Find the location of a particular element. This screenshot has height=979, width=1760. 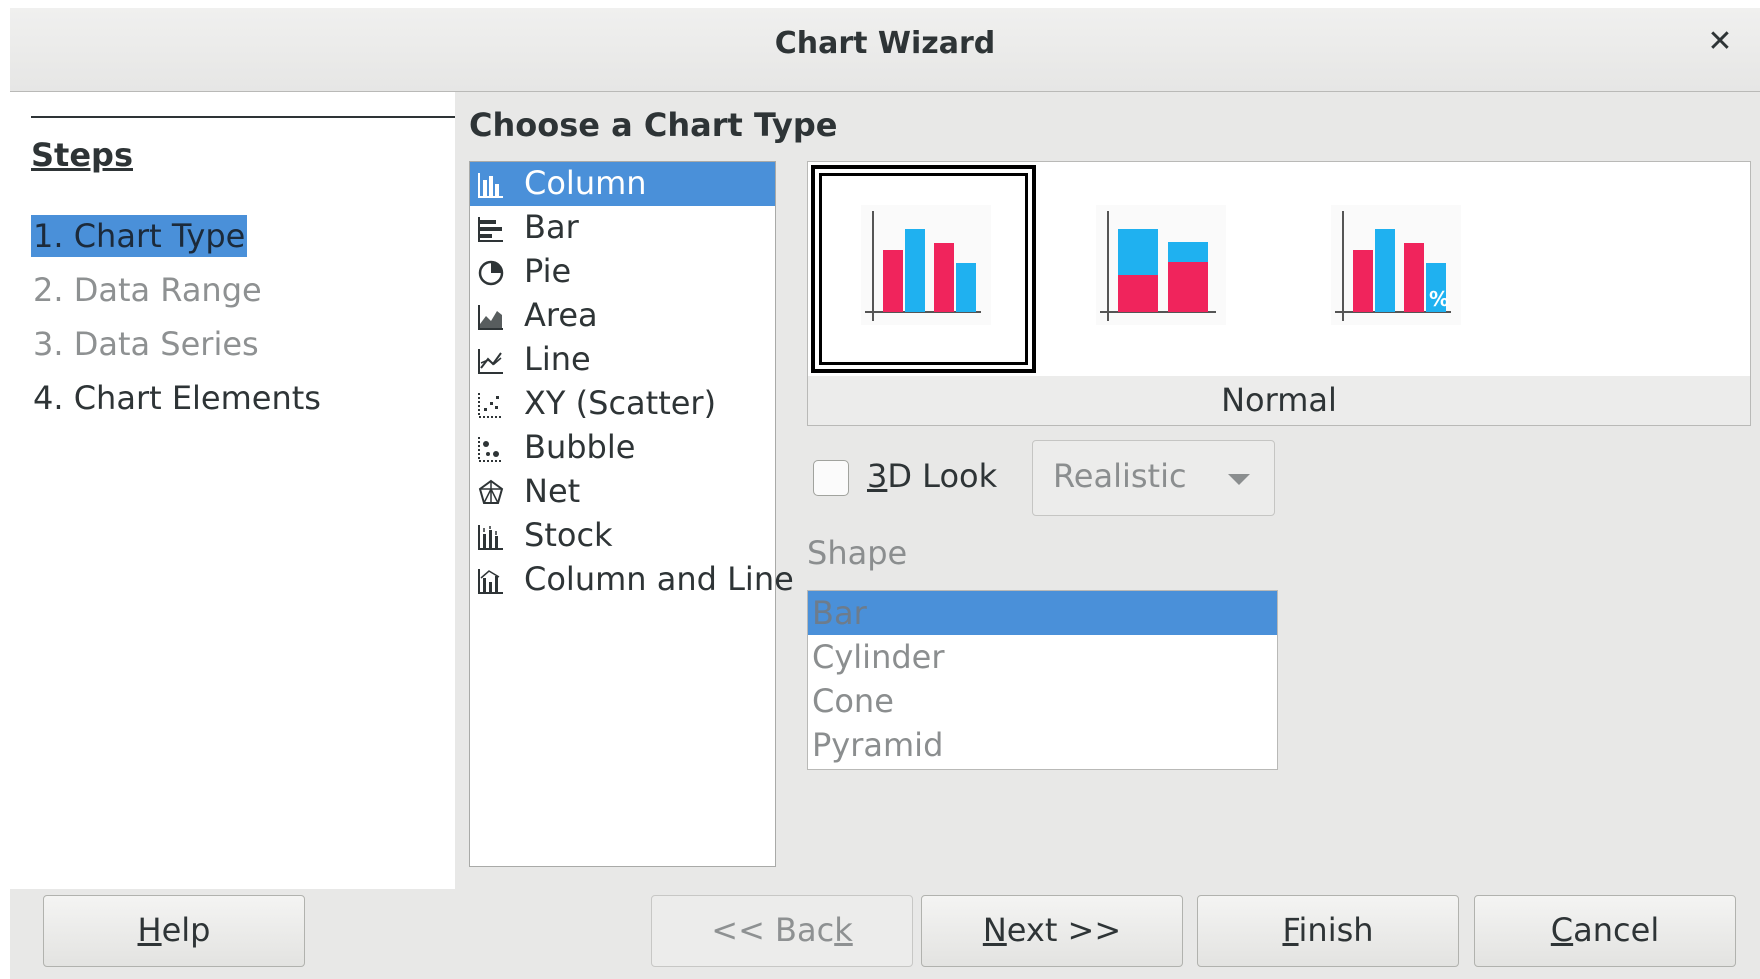

chart-type-item-bar: Bar is located at coordinates (622, 228).